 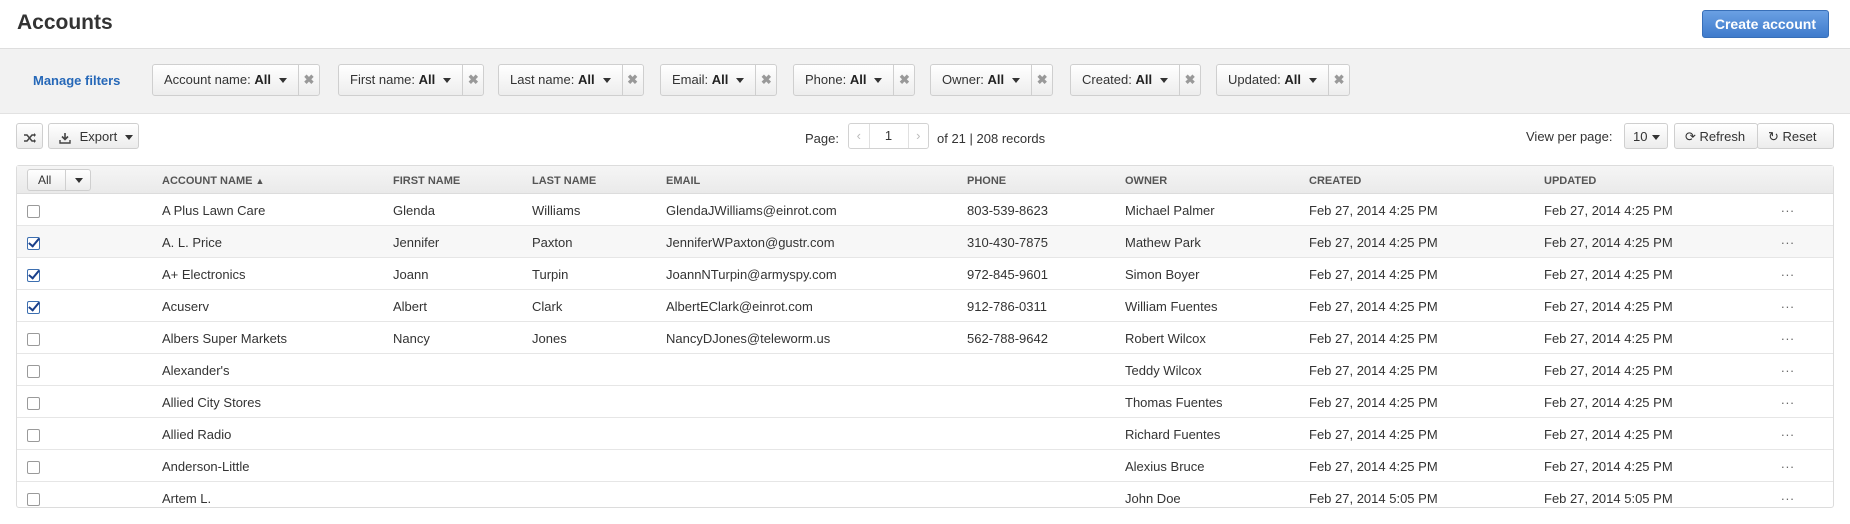 What do you see at coordinates (986, 181) in the screenshot?
I see `column-header-phone: Phone` at bounding box center [986, 181].